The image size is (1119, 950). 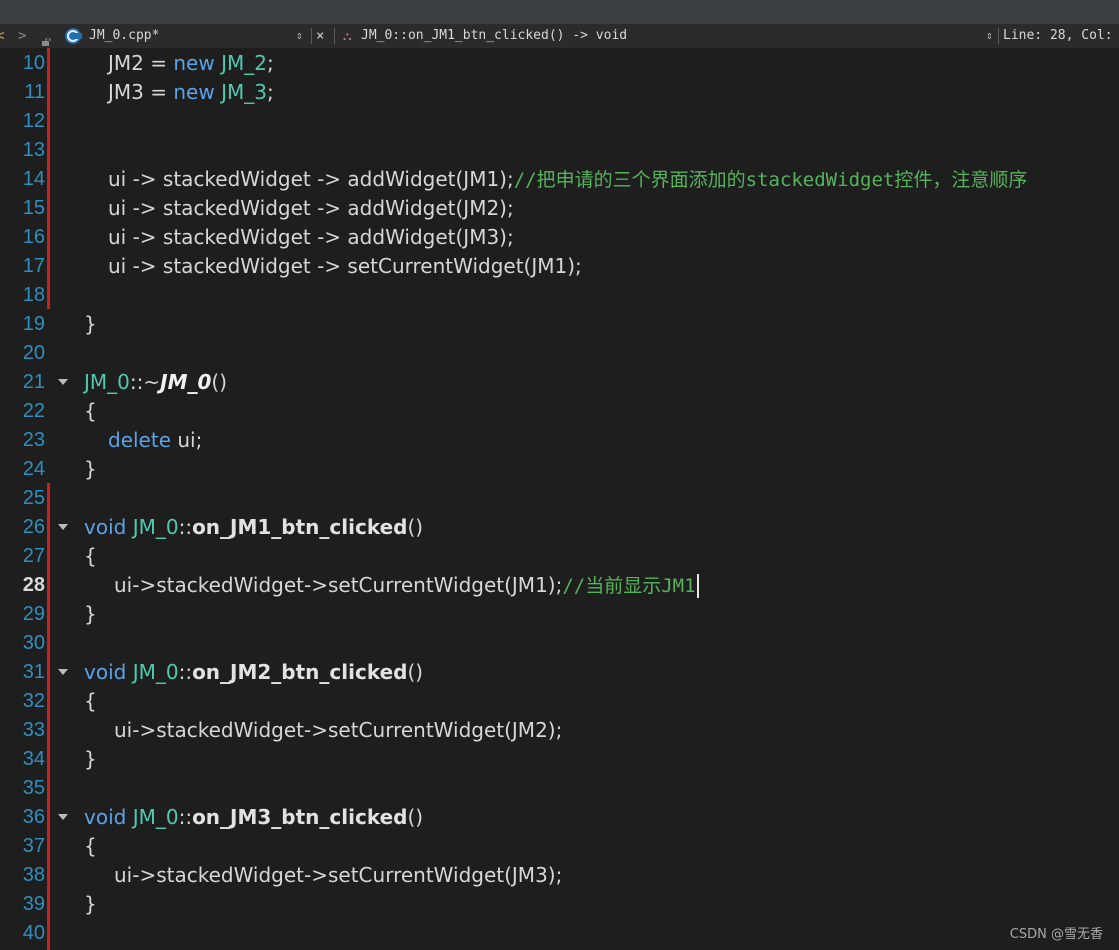 I want to click on line-selector-arrows-icon: ⇕, so click(x=989, y=36).